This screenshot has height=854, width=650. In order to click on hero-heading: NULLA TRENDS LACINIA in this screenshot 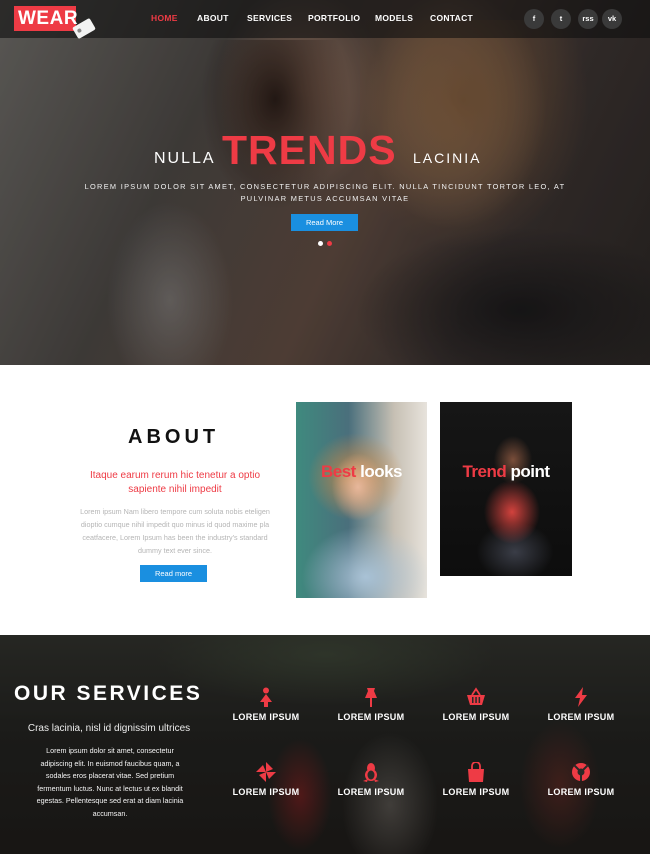, I will do `click(325, 150)`.